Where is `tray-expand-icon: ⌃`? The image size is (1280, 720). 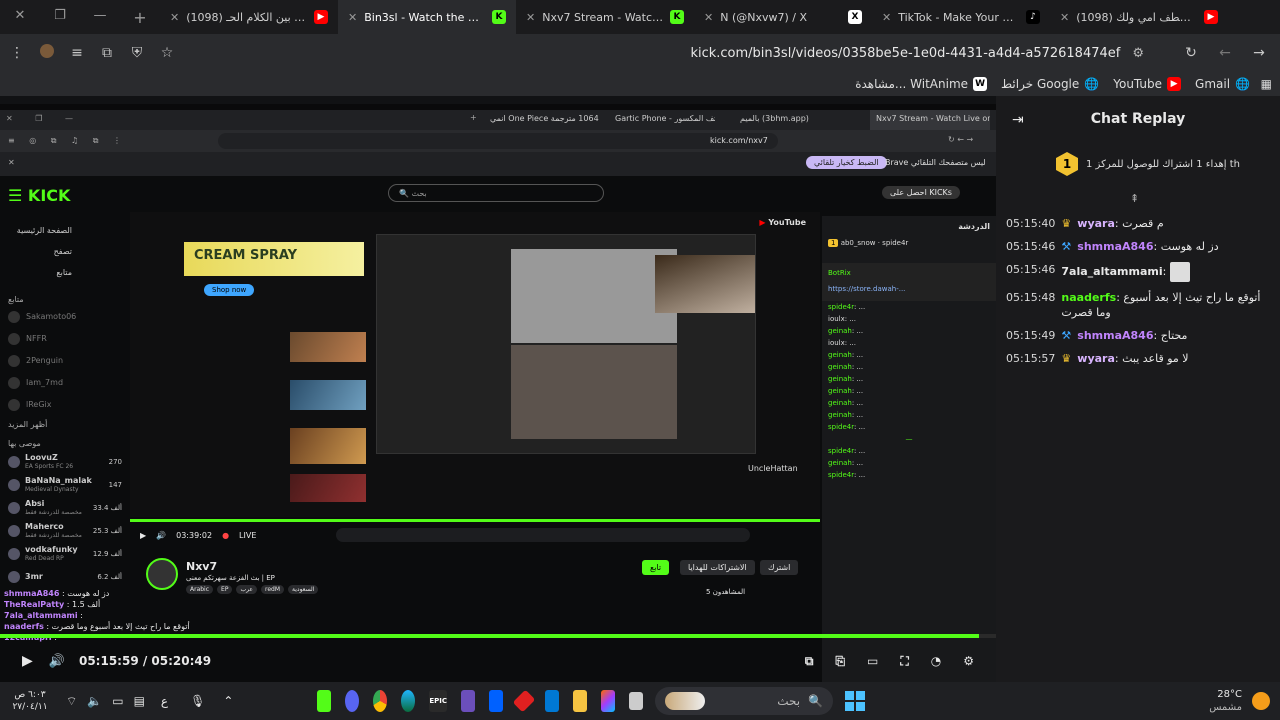 tray-expand-icon: ⌃ is located at coordinates (228, 701).